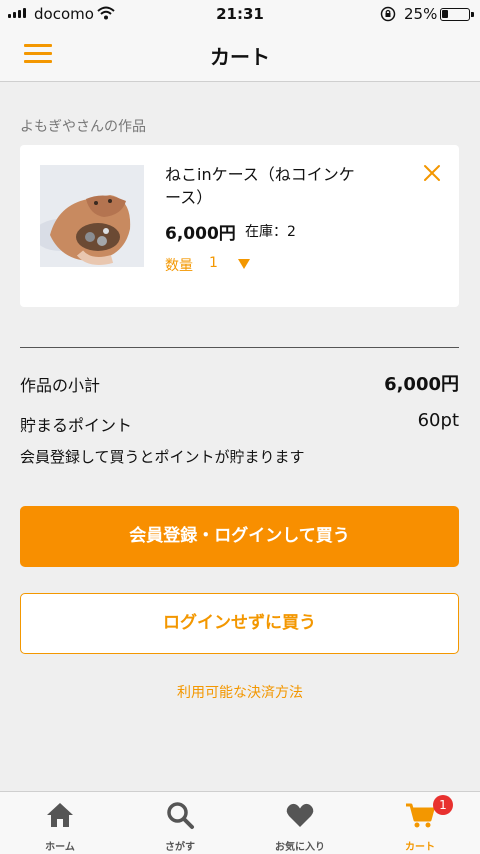 The width and height of the screenshot is (480, 854). What do you see at coordinates (244, 264) in the screenshot?
I see `caret-down-icon` at bounding box center [244, 264].